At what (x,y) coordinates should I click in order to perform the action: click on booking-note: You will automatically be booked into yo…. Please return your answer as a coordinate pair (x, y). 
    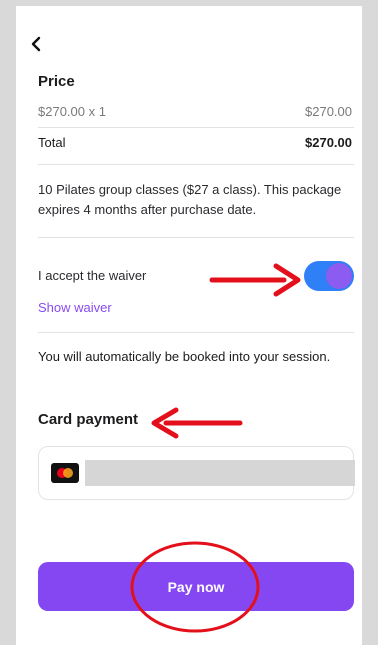
    Looking at the image, I should click on (184, 356).